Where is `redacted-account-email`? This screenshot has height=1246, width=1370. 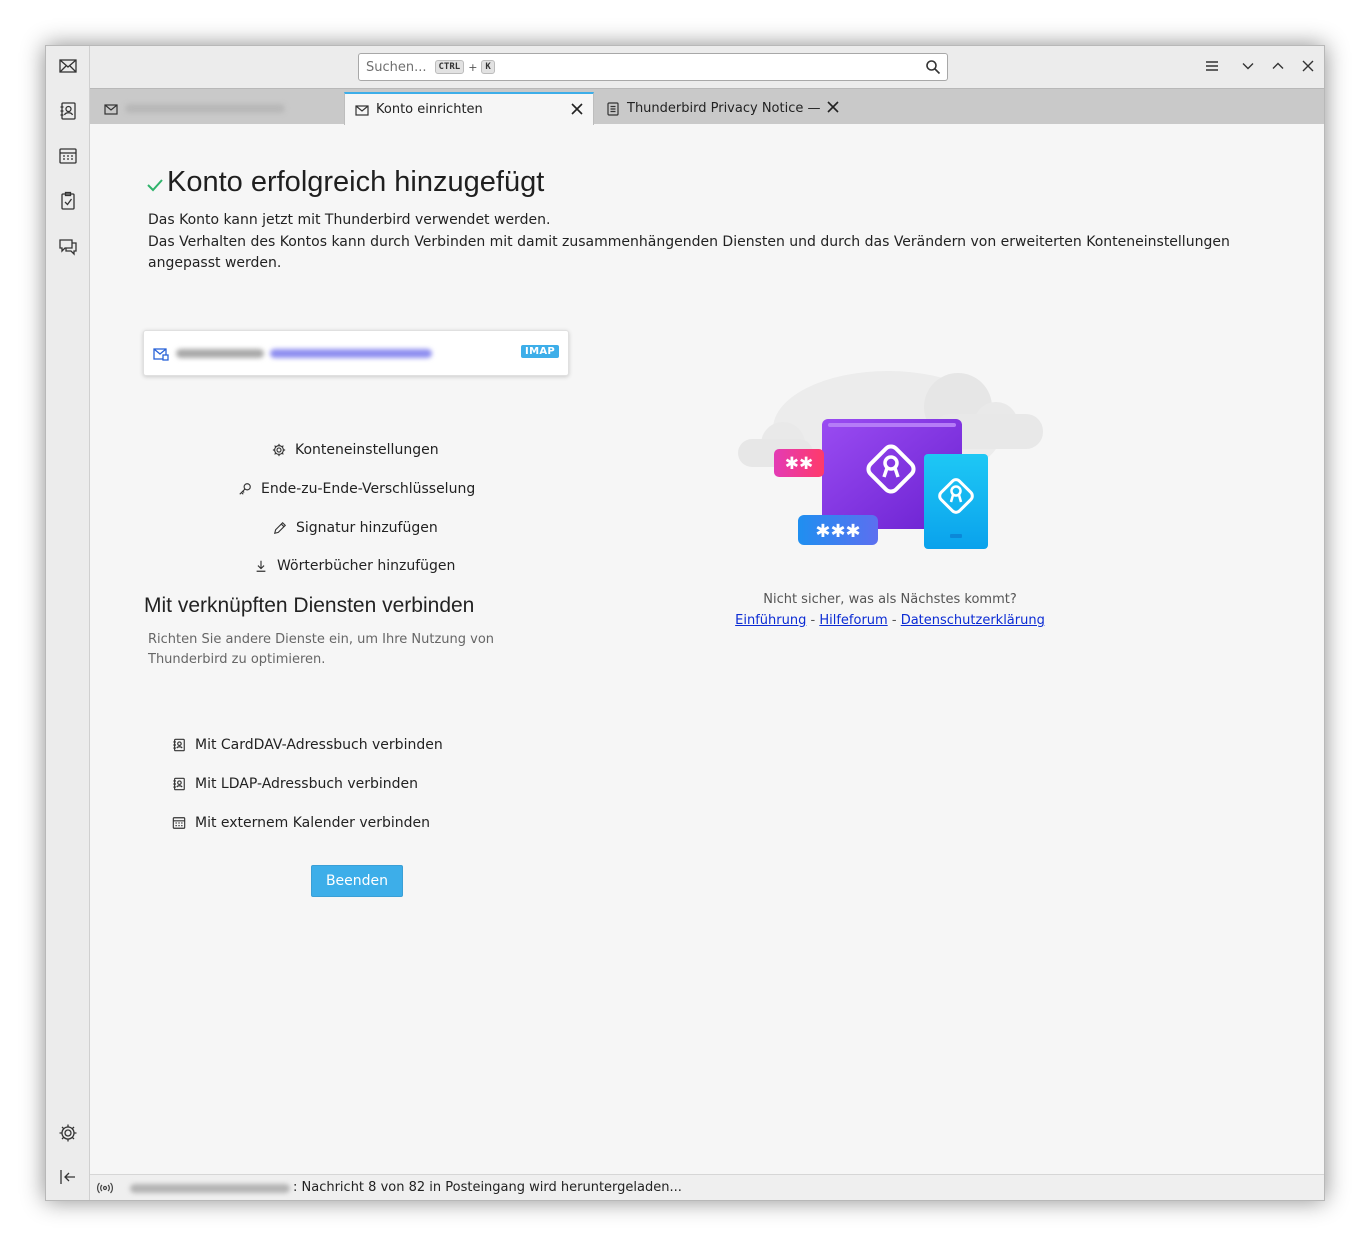 redacted-account-email is located at coordinates (351, 353).